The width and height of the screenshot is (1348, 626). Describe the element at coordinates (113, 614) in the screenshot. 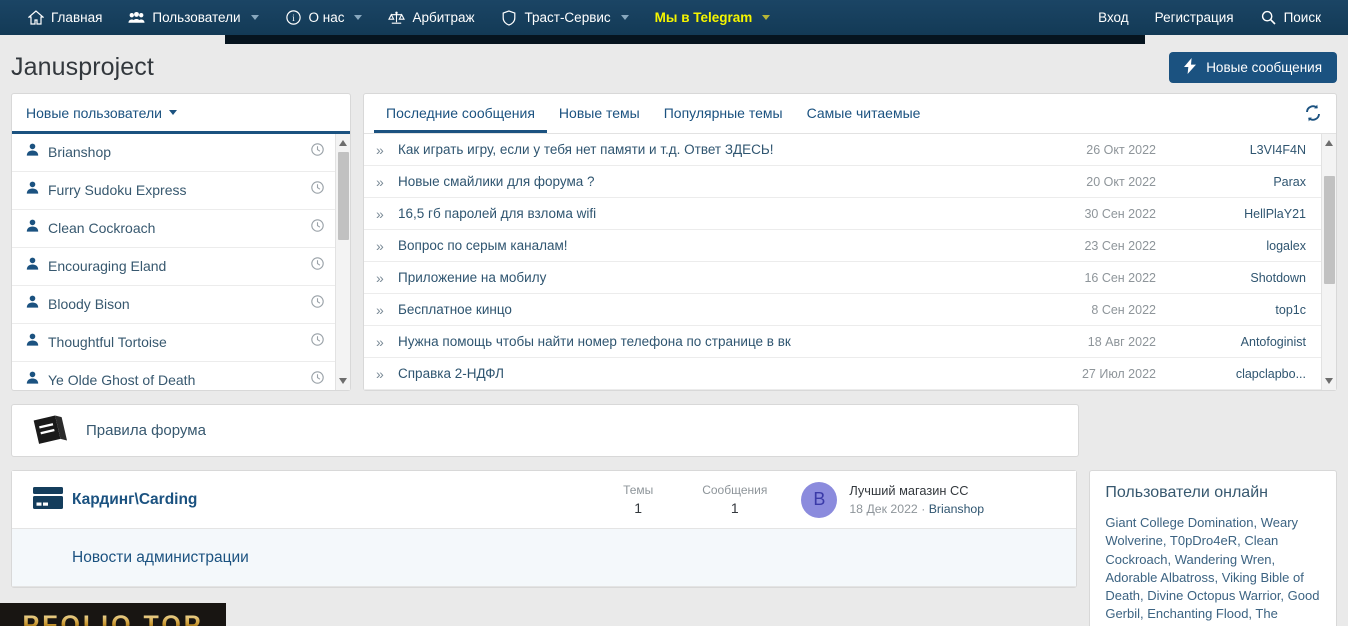

I see `watermark-overlay: PFOLIO.TOP WEB AGENCY` at that location.